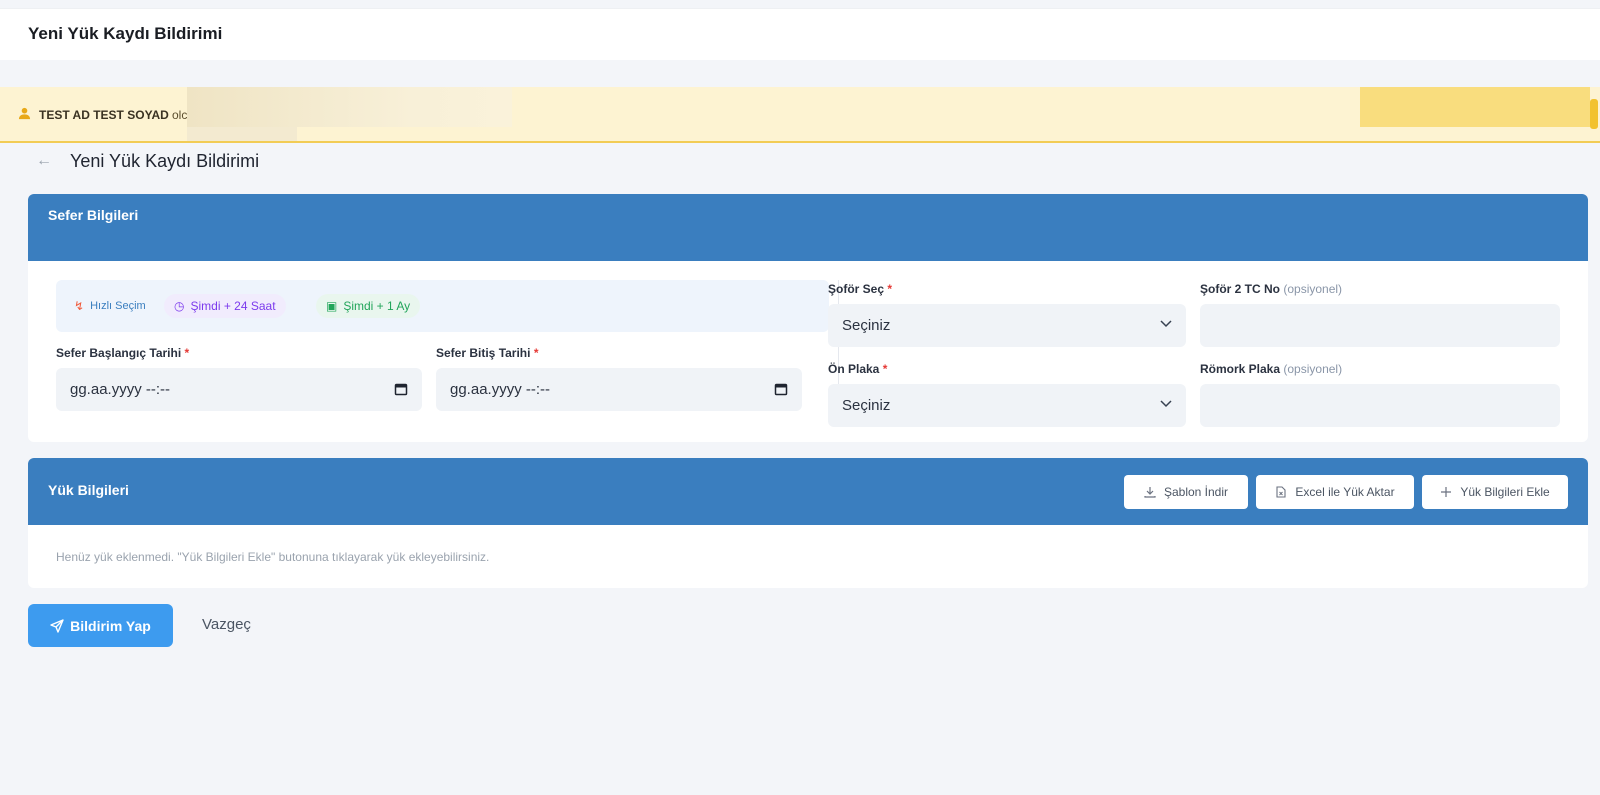  Describe the element at coordinates (24, 113) in the screenshot. I see `user-icon` at that location.